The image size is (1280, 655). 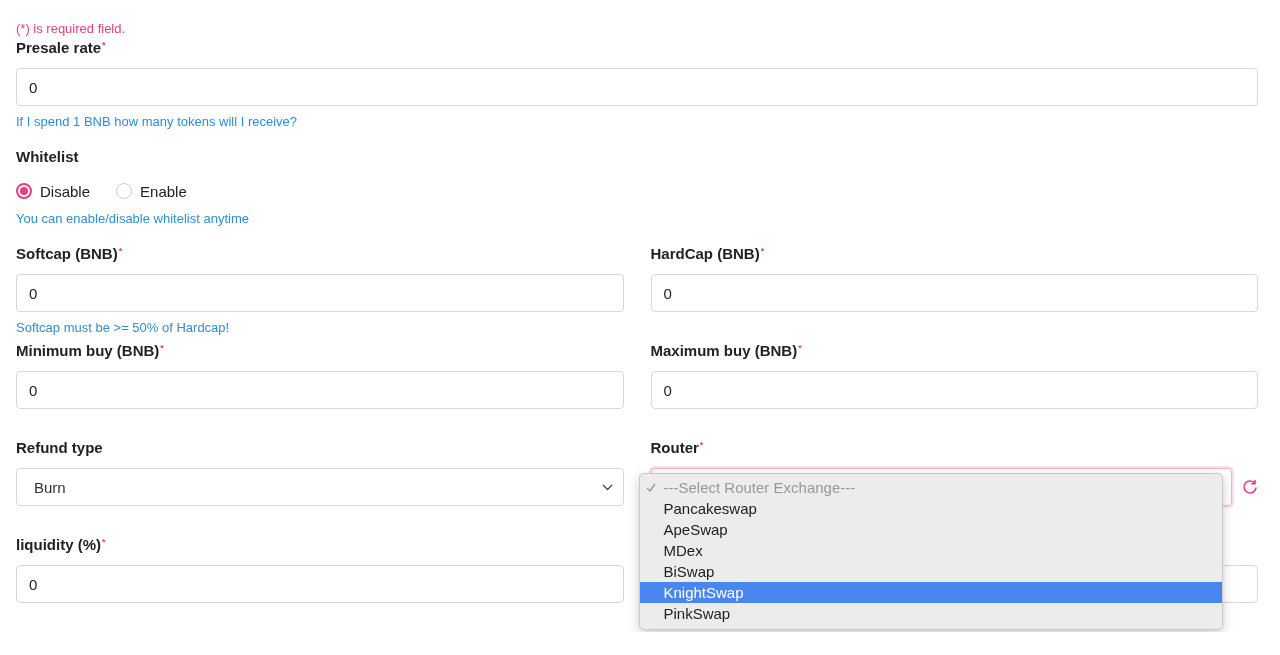 What do you see at coordinates (677, 448) in the screenshot?
I see `field-label: Router$^{*}$` at bounding box center [677, 448].